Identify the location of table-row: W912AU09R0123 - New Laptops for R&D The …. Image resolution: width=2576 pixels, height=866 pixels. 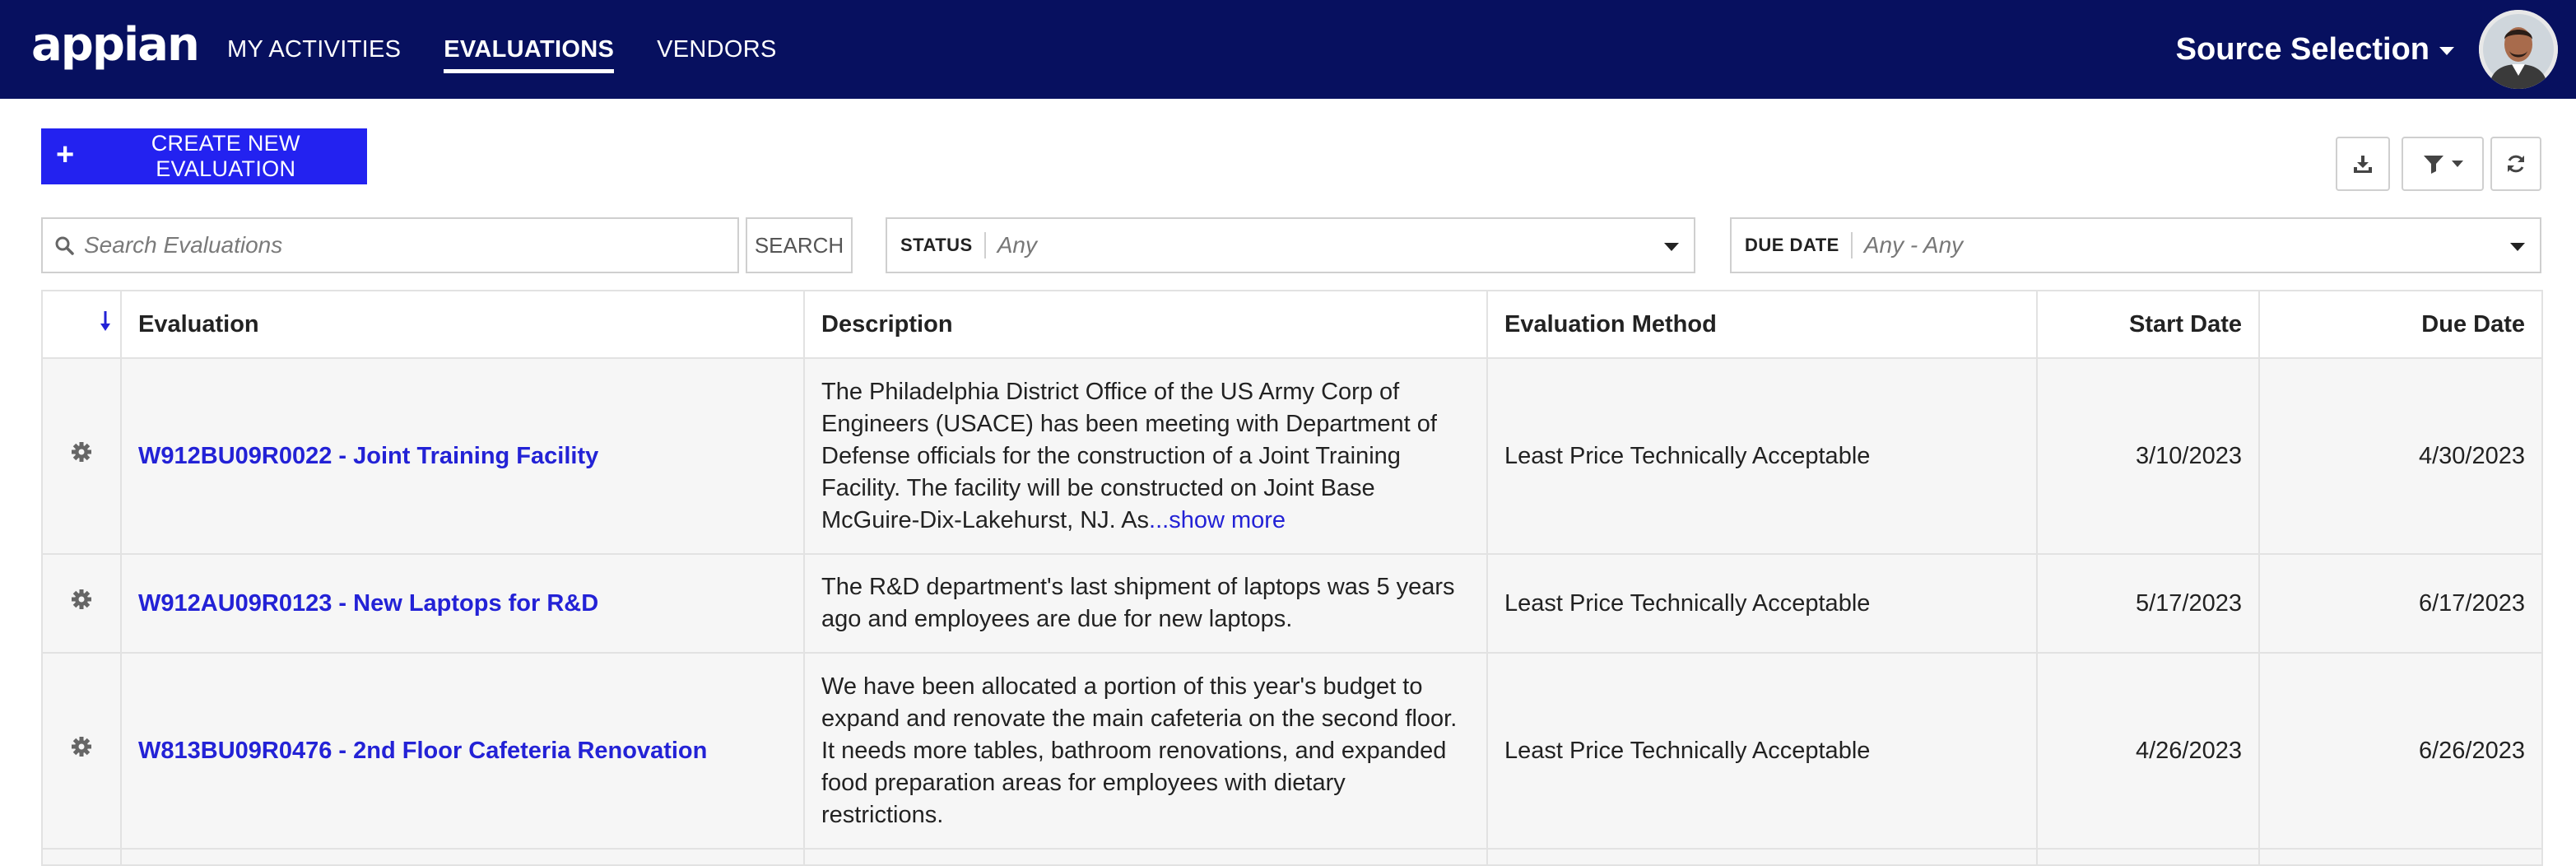
(1292, 603).